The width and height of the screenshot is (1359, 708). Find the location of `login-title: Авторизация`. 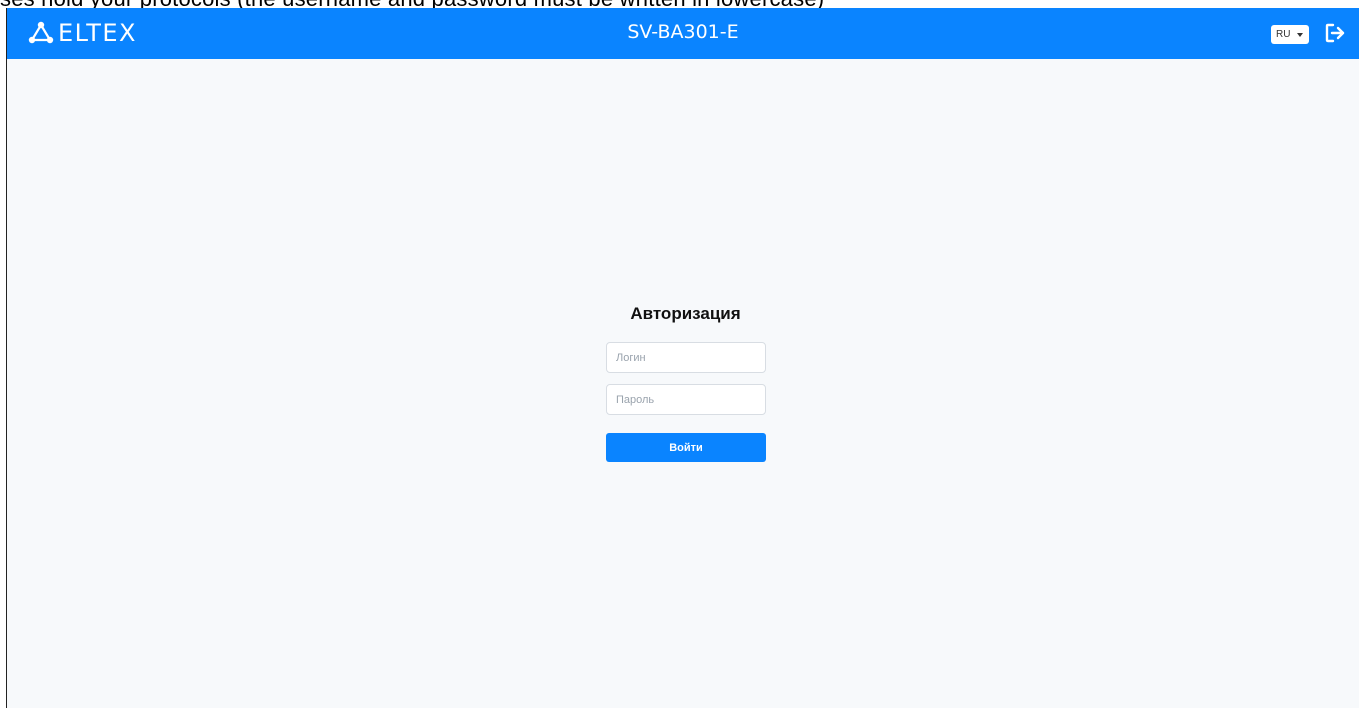

login-title: Авторизация is located at coordinates (685, 313).